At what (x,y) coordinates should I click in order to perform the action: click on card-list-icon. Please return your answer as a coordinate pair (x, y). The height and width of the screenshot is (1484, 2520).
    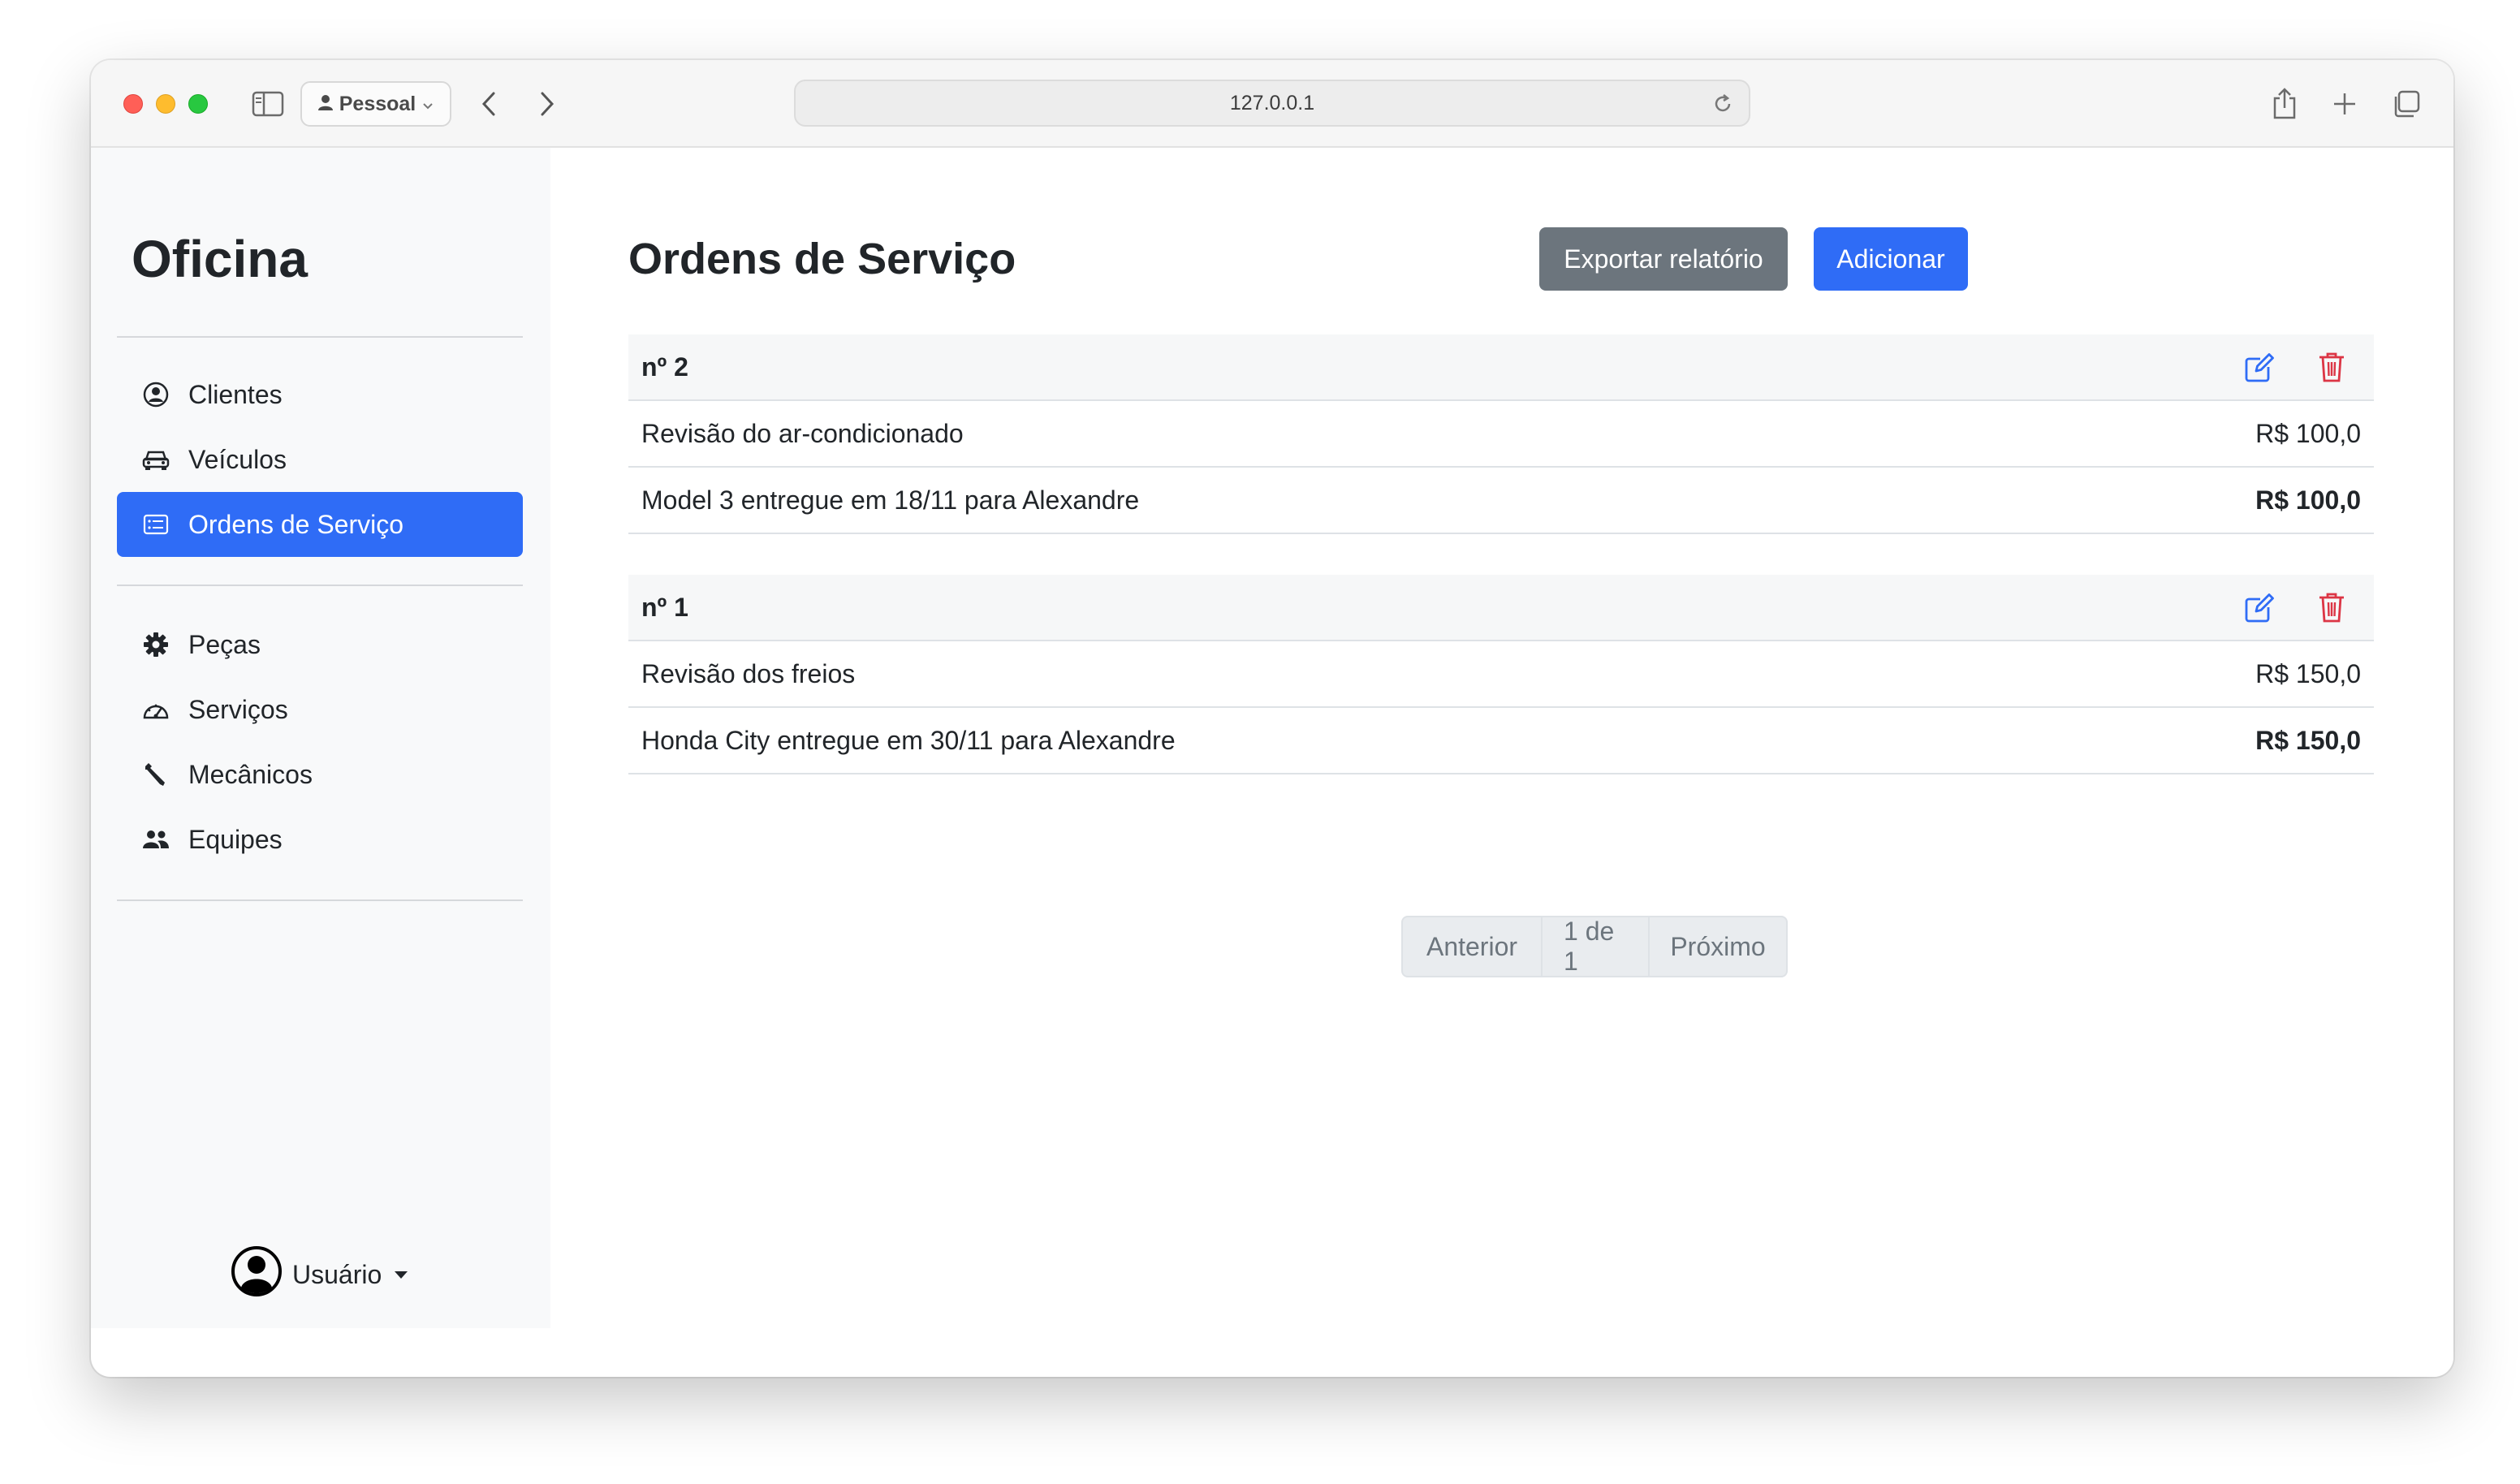
    Looking at the image, I should click on (155, 524).